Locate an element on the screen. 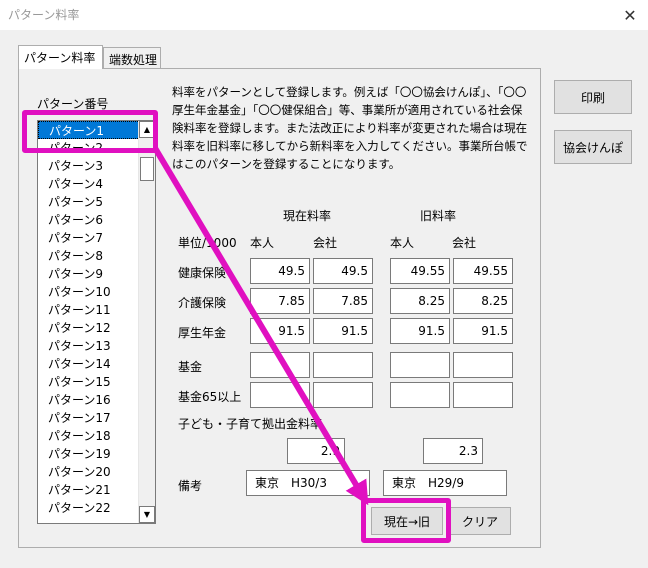 This screenshot has width=648, height=568. pattern-list-item: パターン22 is located at coordinates (89, 508).